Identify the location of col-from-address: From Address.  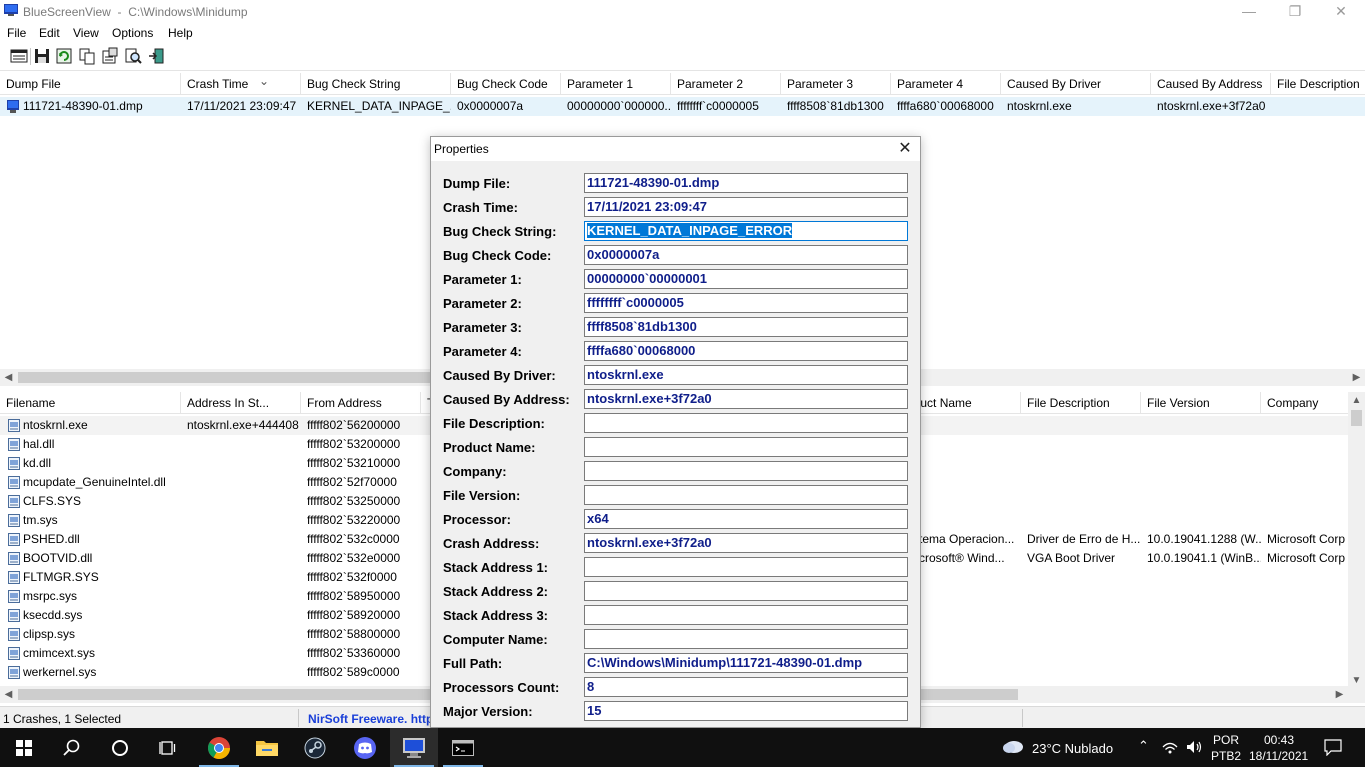
(361, 403).